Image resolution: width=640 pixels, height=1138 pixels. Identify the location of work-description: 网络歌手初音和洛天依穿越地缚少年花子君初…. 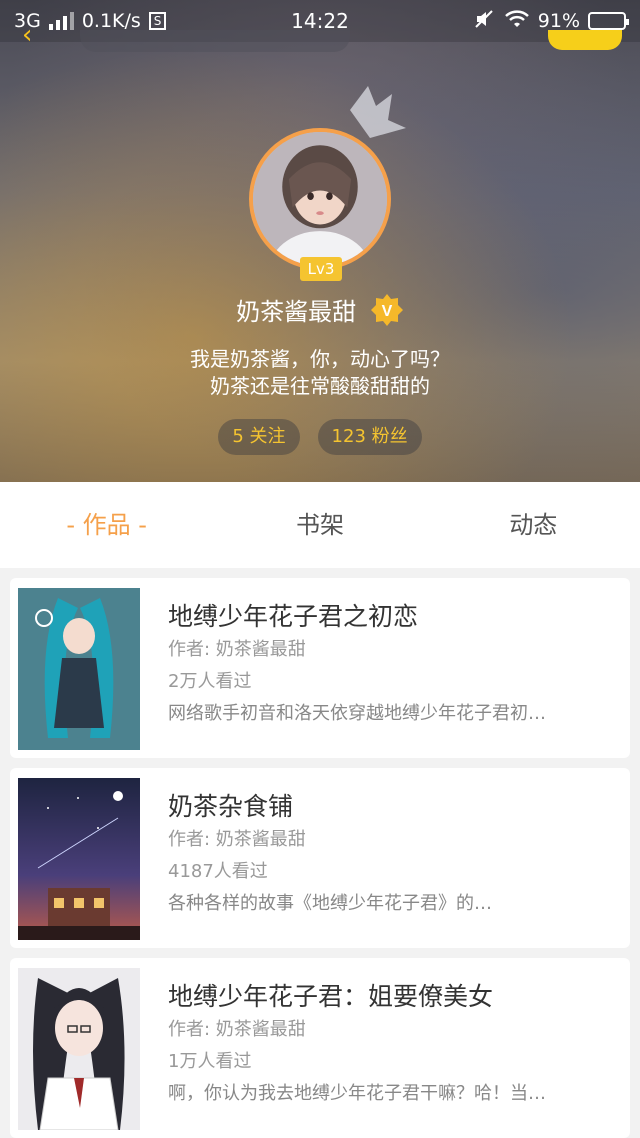
(357, 713).